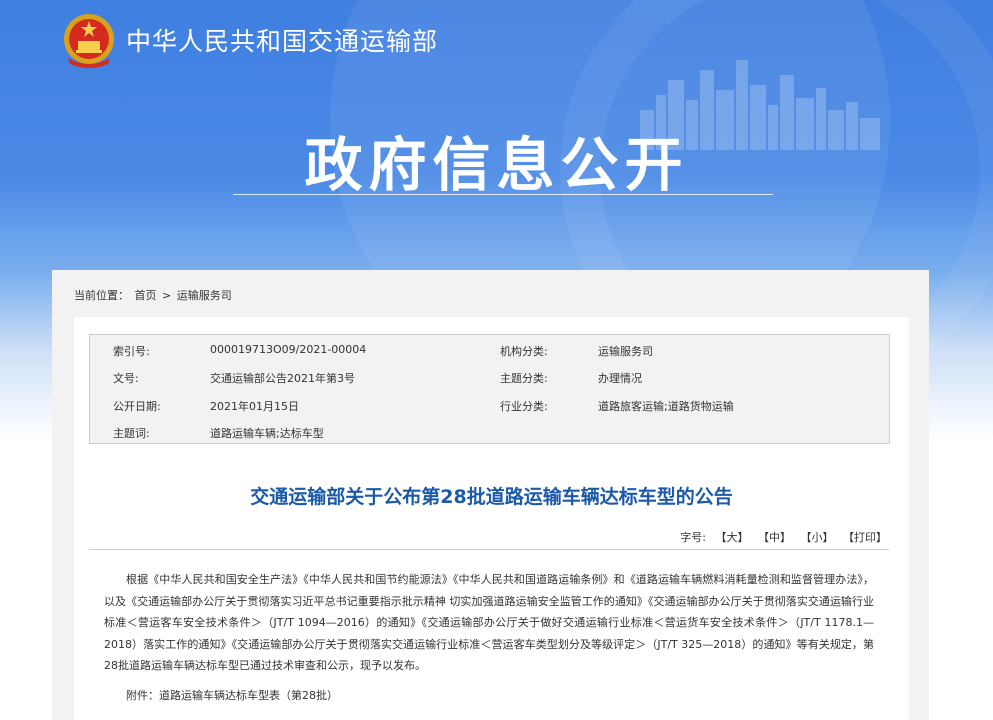  Describe the element at coordinates (282, 378) in the screenshot. I see `doc-number-value: 交通运输部公告2021年第3号` at that location.